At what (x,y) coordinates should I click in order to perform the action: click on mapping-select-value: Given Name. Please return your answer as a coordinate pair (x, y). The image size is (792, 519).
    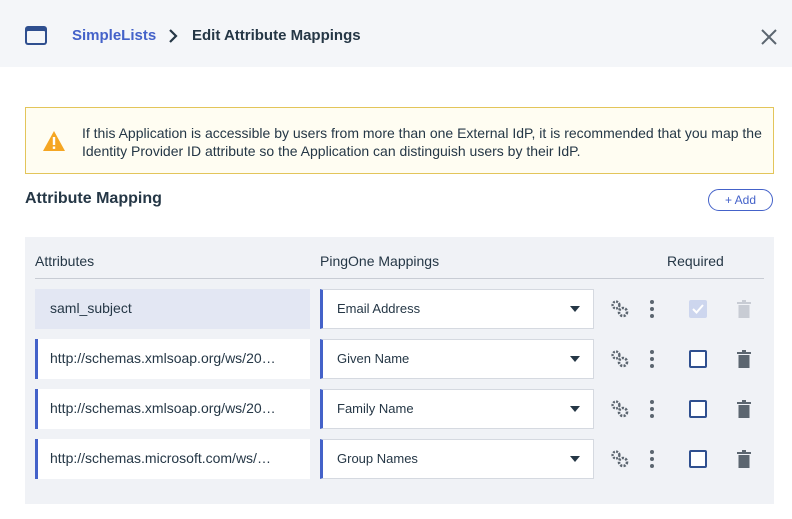
    Looking at the image, I should click on (373, 358).